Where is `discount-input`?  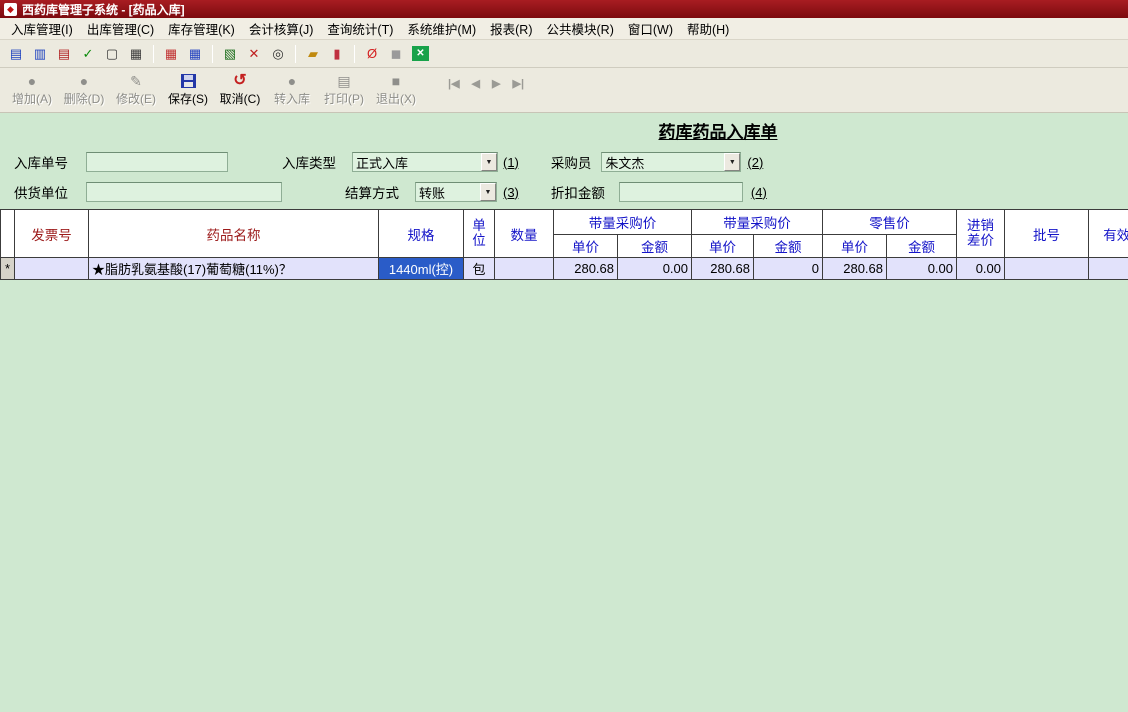
discount-input is located at coordinates (680, 192).